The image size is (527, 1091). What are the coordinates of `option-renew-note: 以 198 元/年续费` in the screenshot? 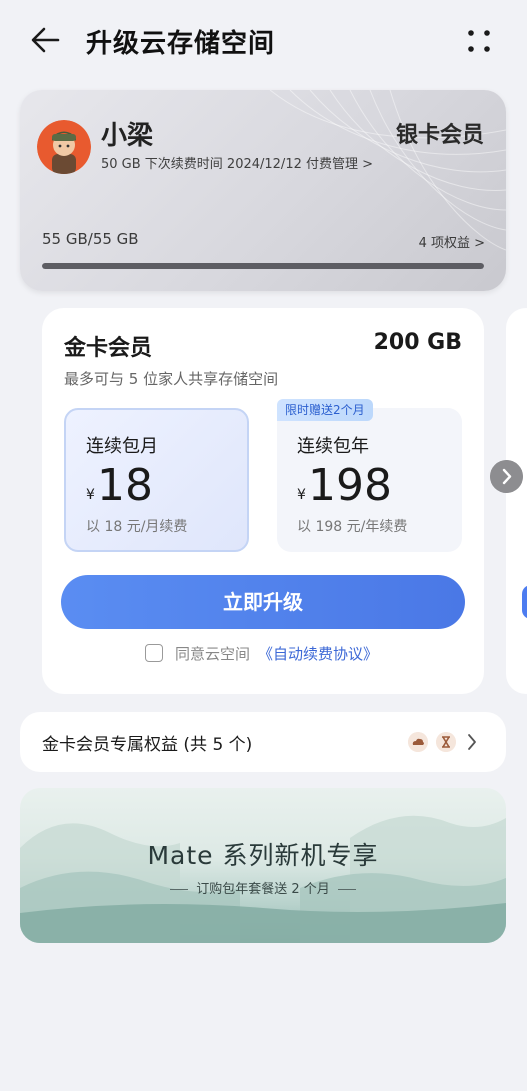 It's located at (352, 527).